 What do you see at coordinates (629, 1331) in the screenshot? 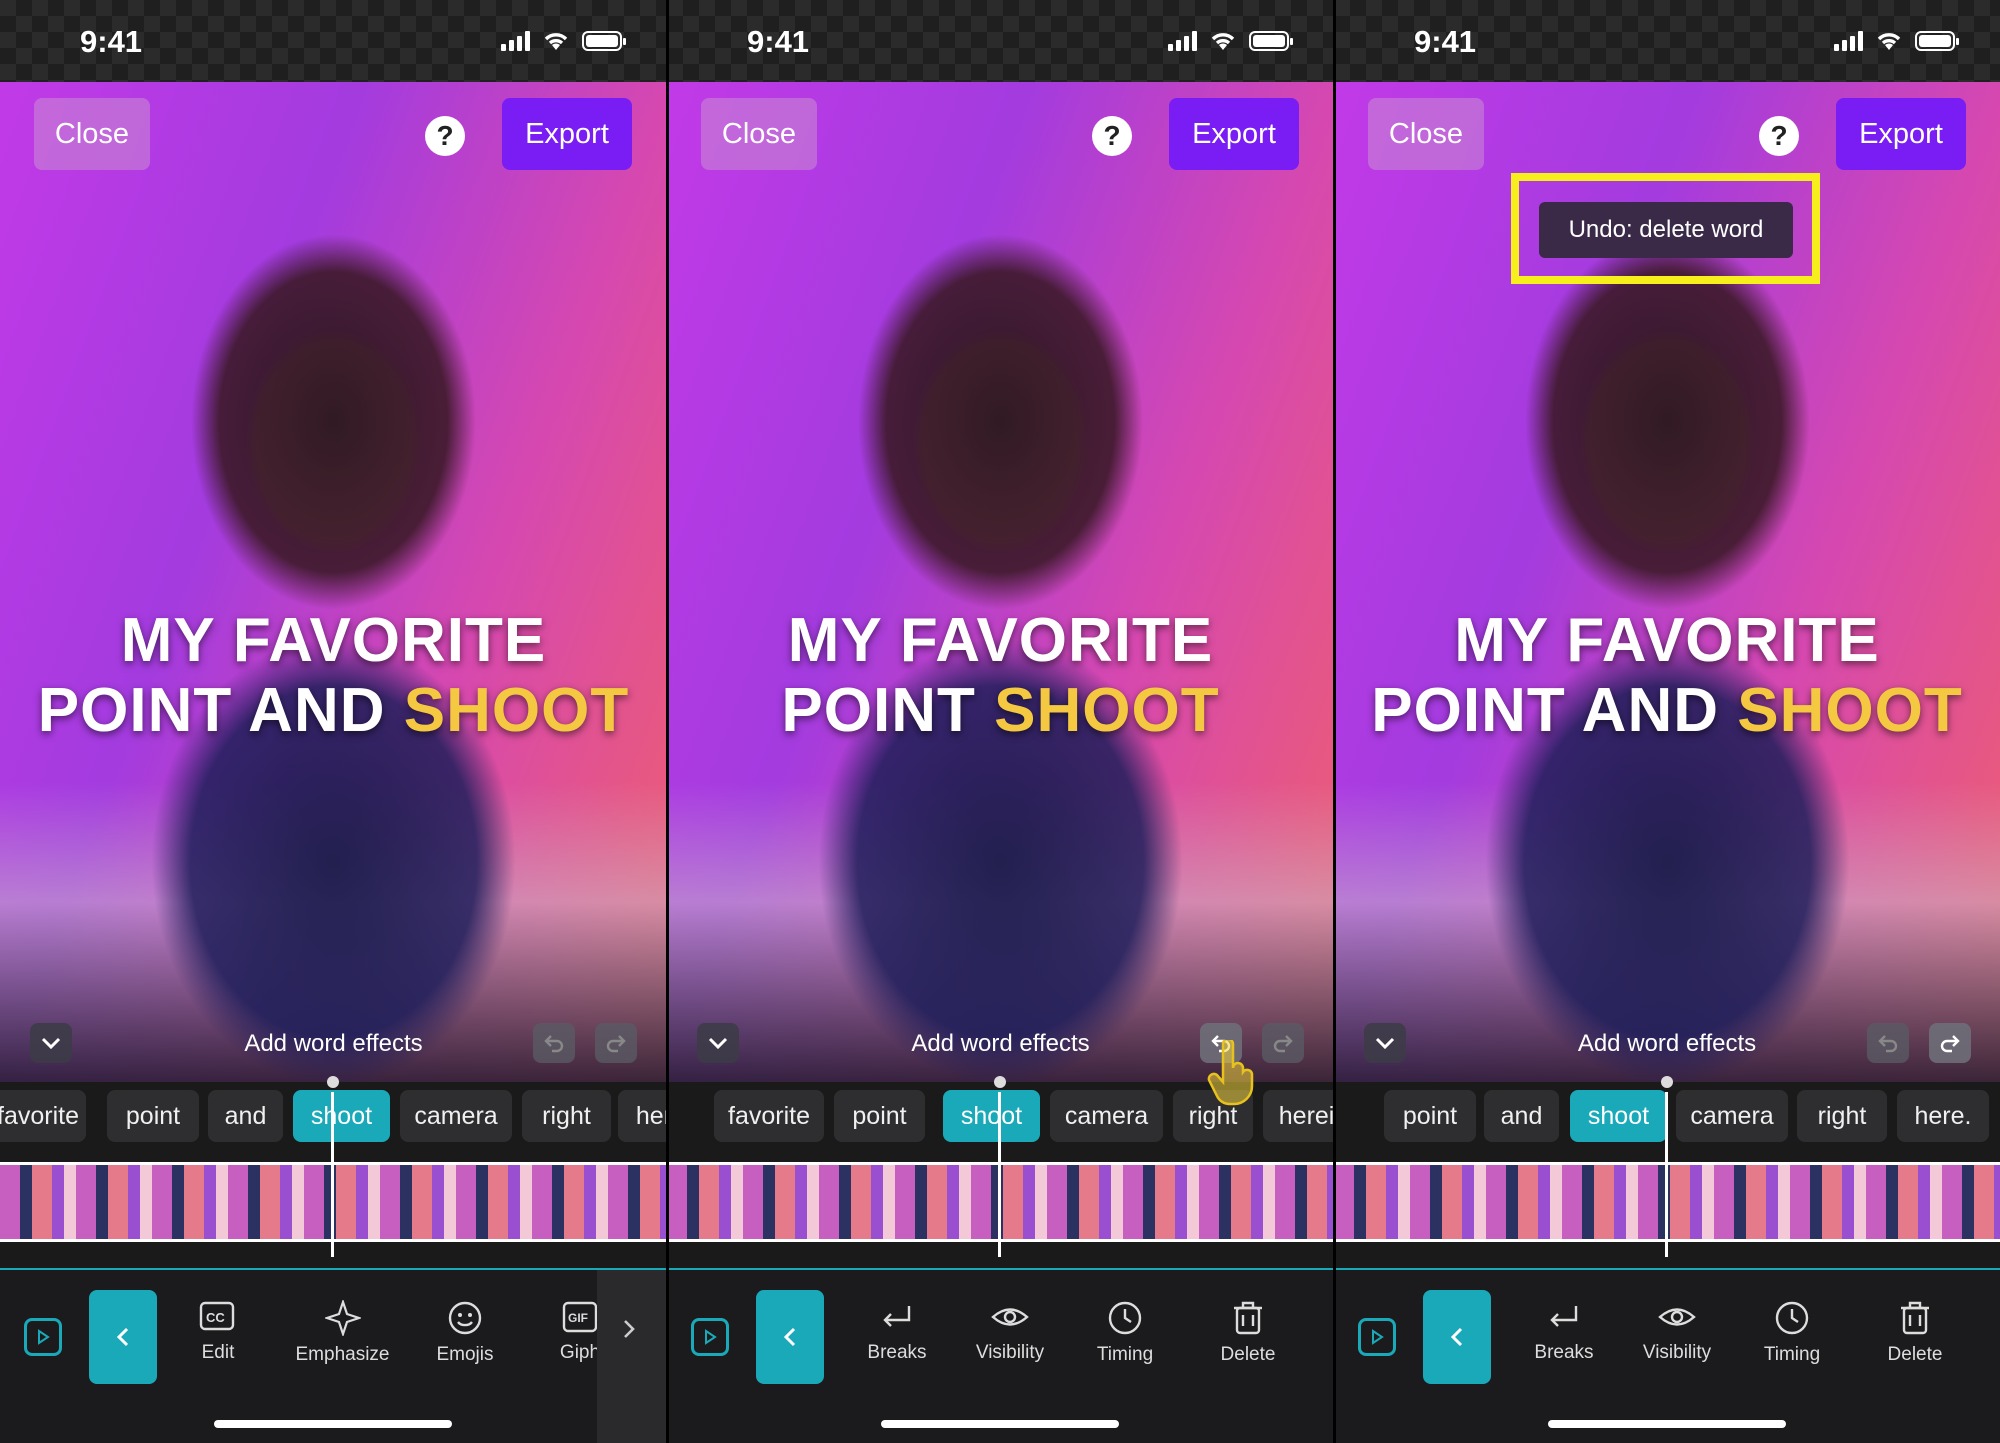
I see `chevron-right-icon` at bounding box center [629, 1331].